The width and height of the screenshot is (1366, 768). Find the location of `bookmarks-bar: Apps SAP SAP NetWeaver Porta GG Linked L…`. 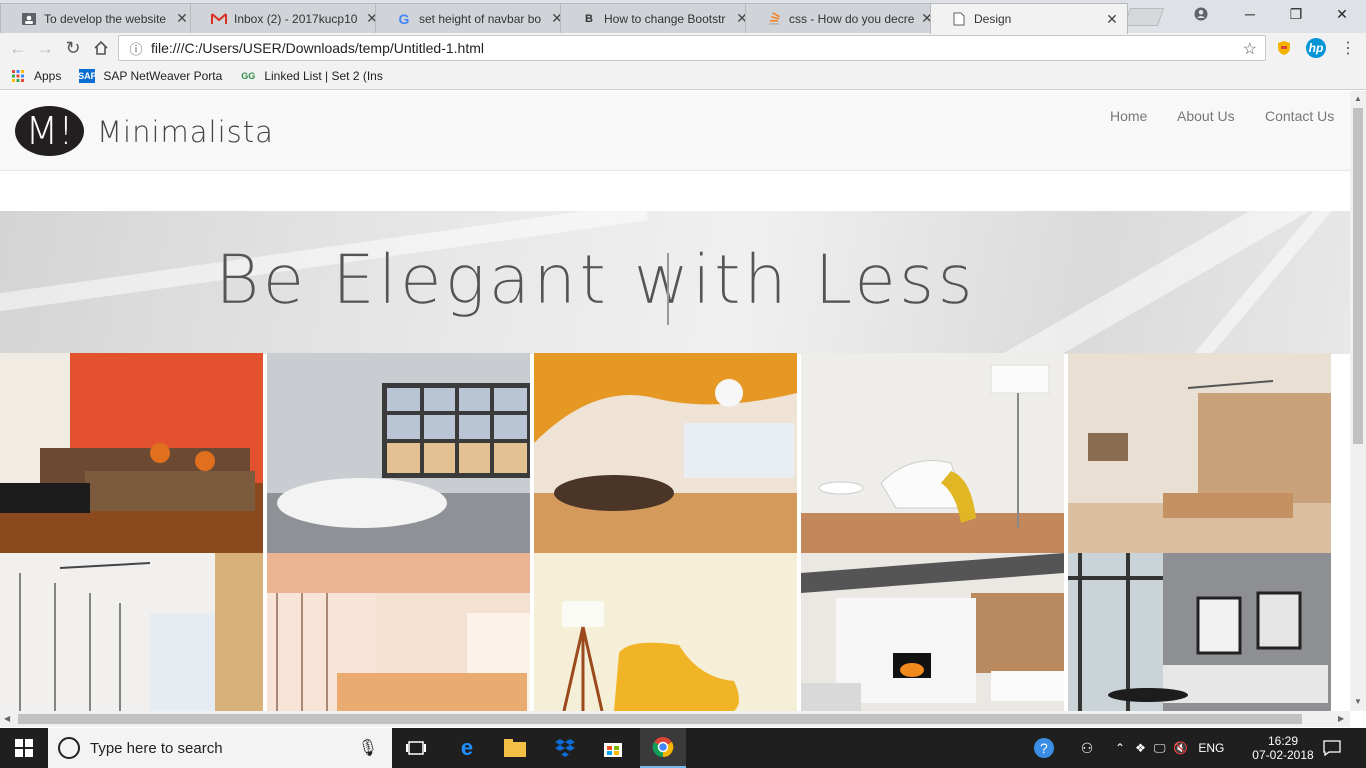

bookmarks-bar: Apps SAP SAP NetWeaver Porta GG Linked L… is located at coordinates (683, 76).